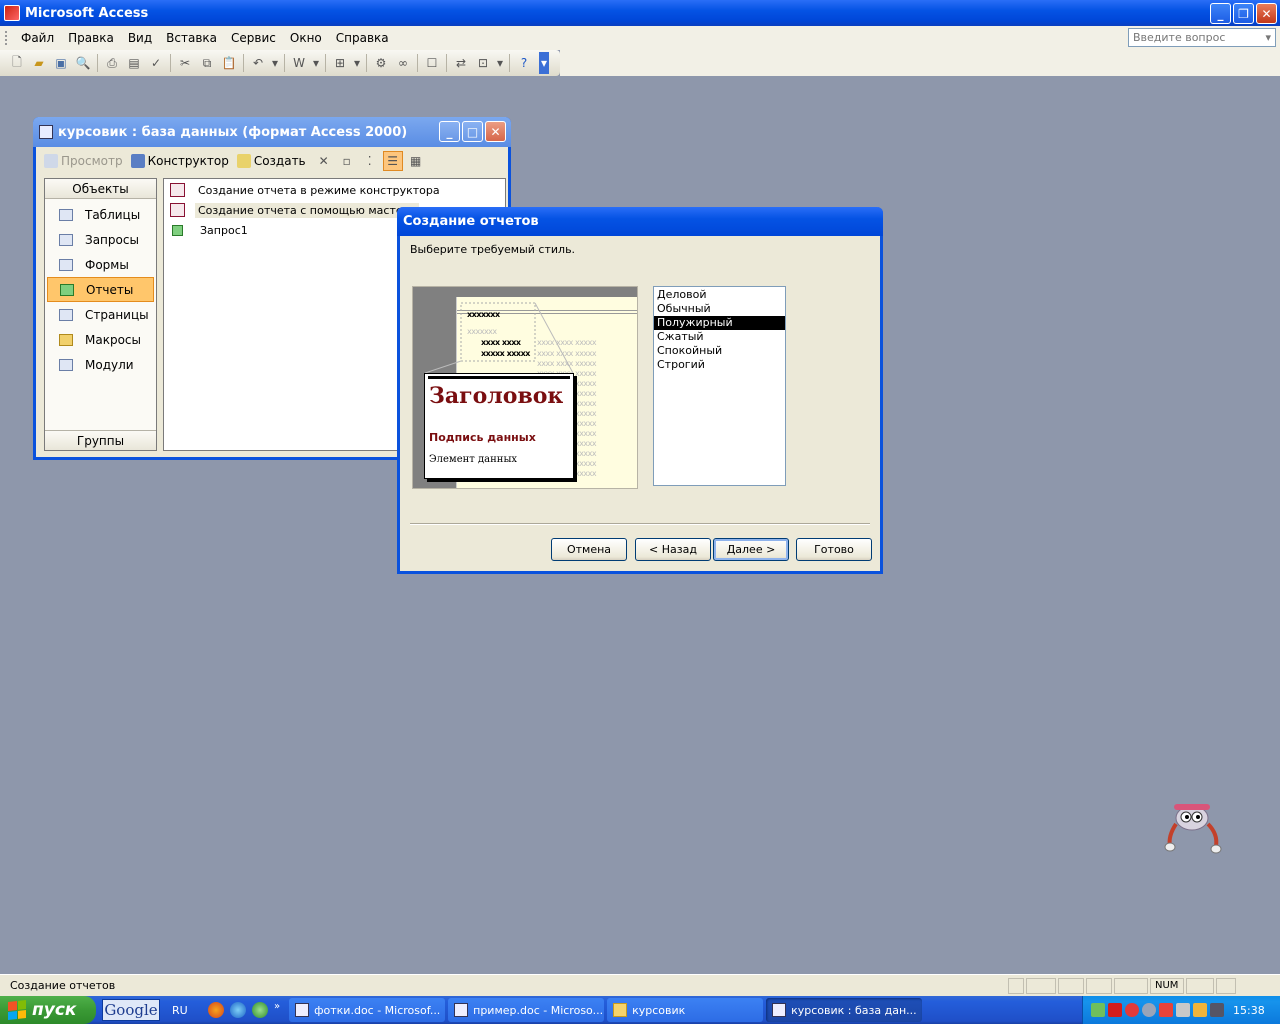 The height and width of the screenshot is (1024, 1280). Describe the element at coordinates (381, 63) in the screenshot. I see `code-icon: ⚙` at that location.